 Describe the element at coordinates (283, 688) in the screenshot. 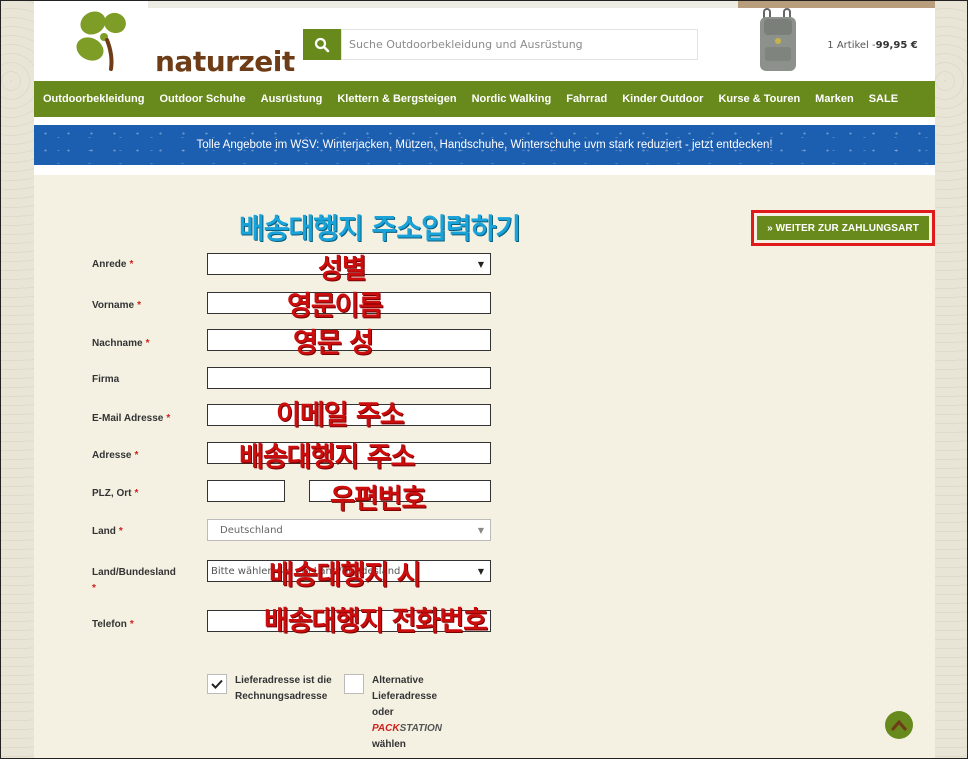

I see `billing-address-checkbox-label: Lieferadresse ist die Rechnungsadresse` at that location.